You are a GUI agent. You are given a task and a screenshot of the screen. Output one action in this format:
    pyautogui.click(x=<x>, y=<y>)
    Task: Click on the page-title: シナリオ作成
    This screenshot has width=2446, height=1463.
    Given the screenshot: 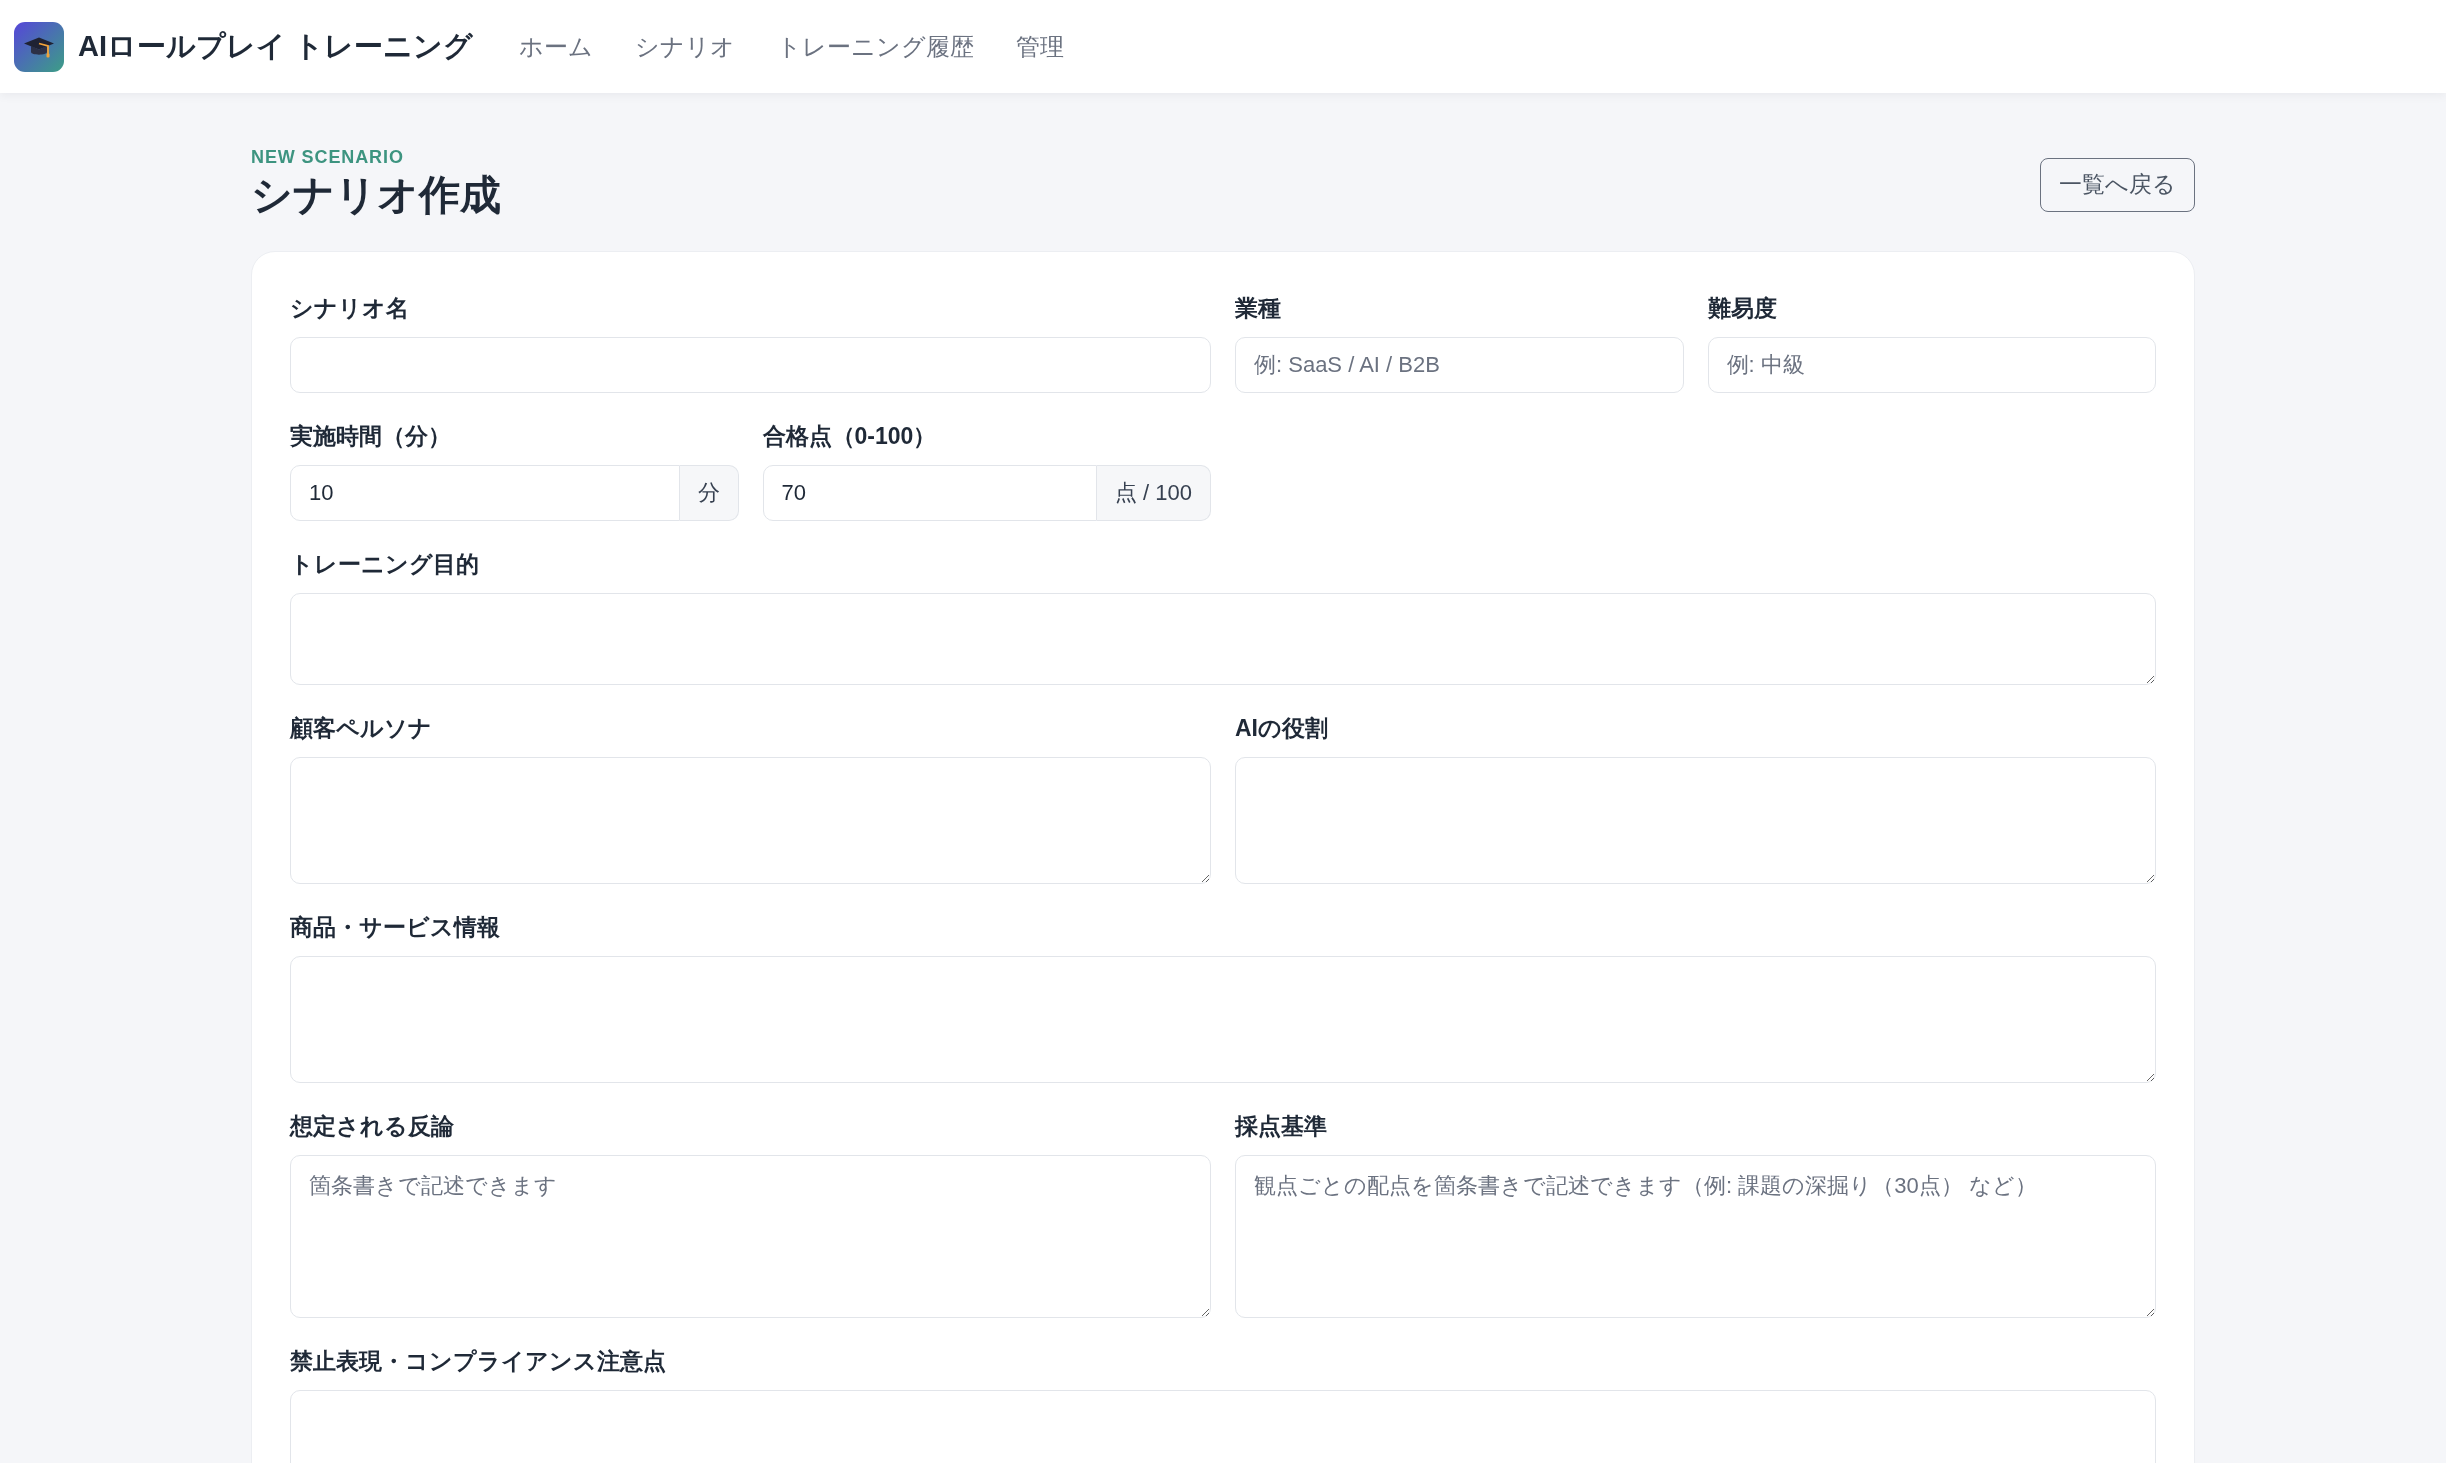 What is the action you would take?
    pyautogui.click(x=376, y=195)
    